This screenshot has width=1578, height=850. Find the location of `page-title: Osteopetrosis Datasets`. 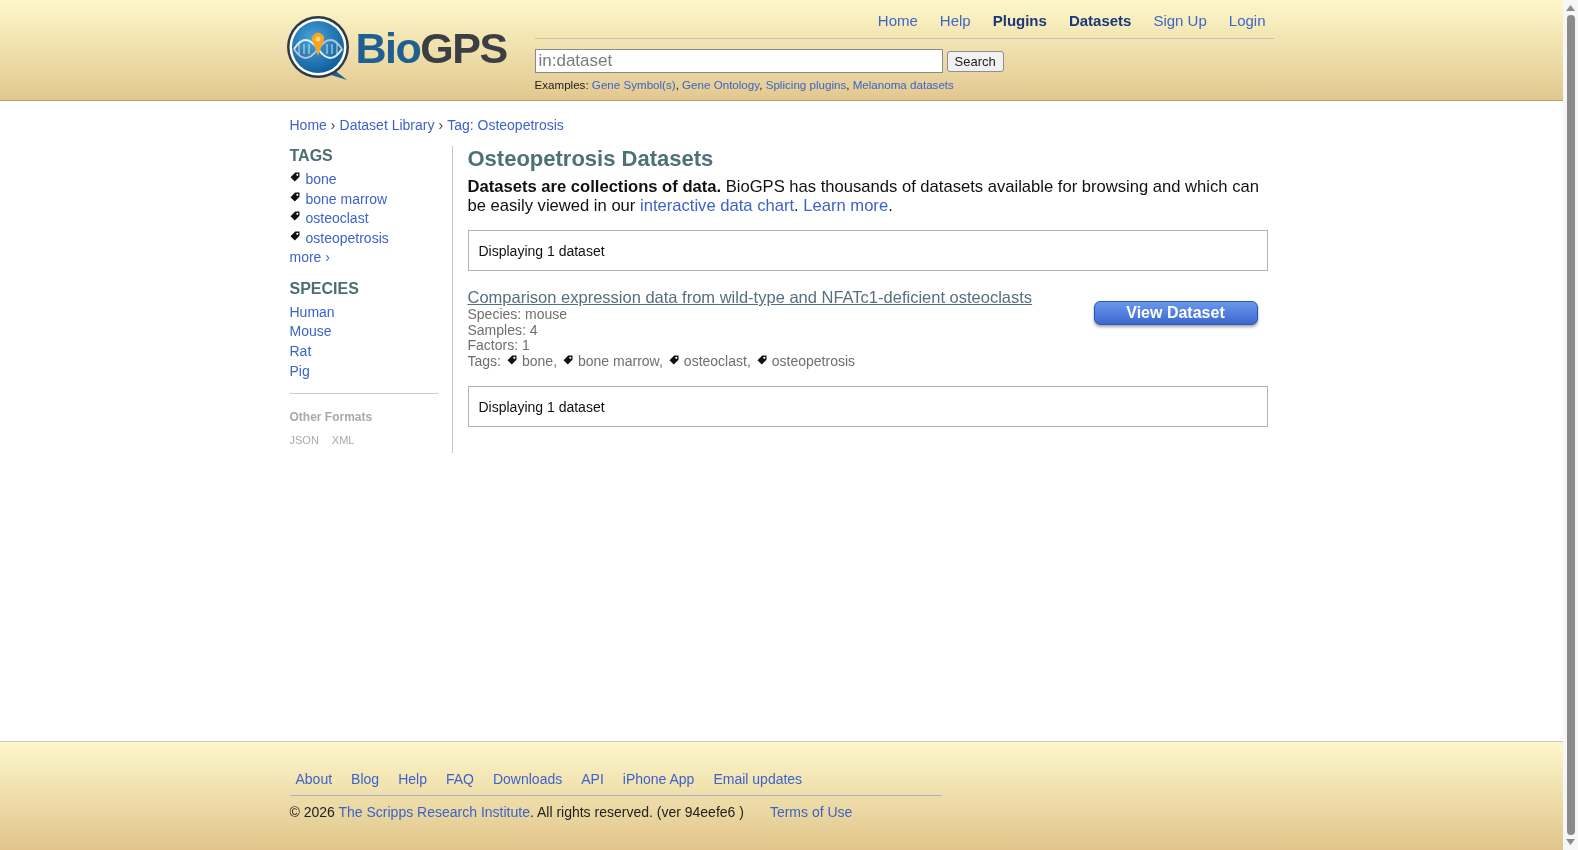

page-title: Osteopetrosis Datasets is located at coordinates (591, 159).